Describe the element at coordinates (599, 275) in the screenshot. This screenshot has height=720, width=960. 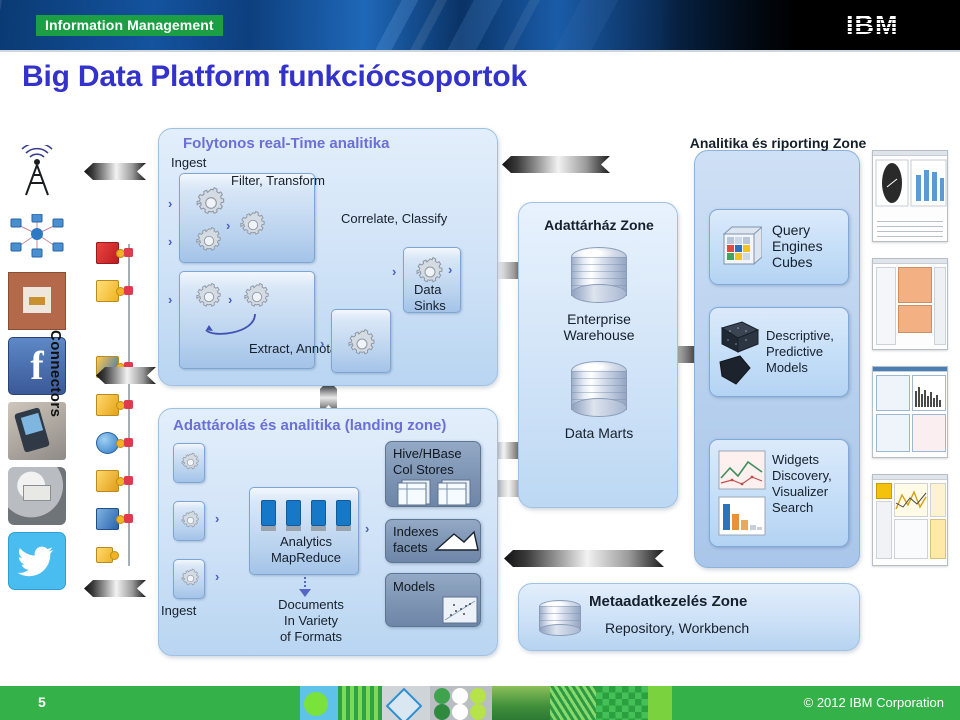
I see `enterprise-warehouse-db-icon` at that location.